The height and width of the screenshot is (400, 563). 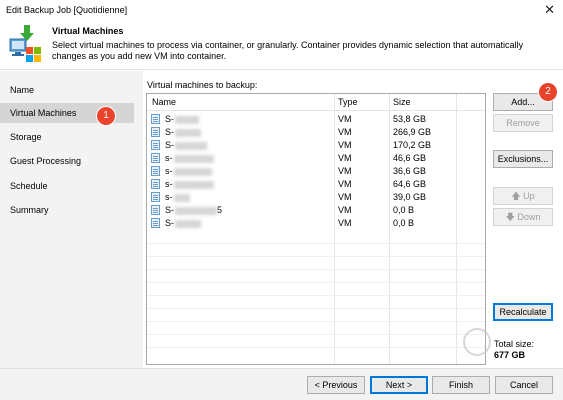 I want to click on up-label: Up, so click(x=529, y=196).